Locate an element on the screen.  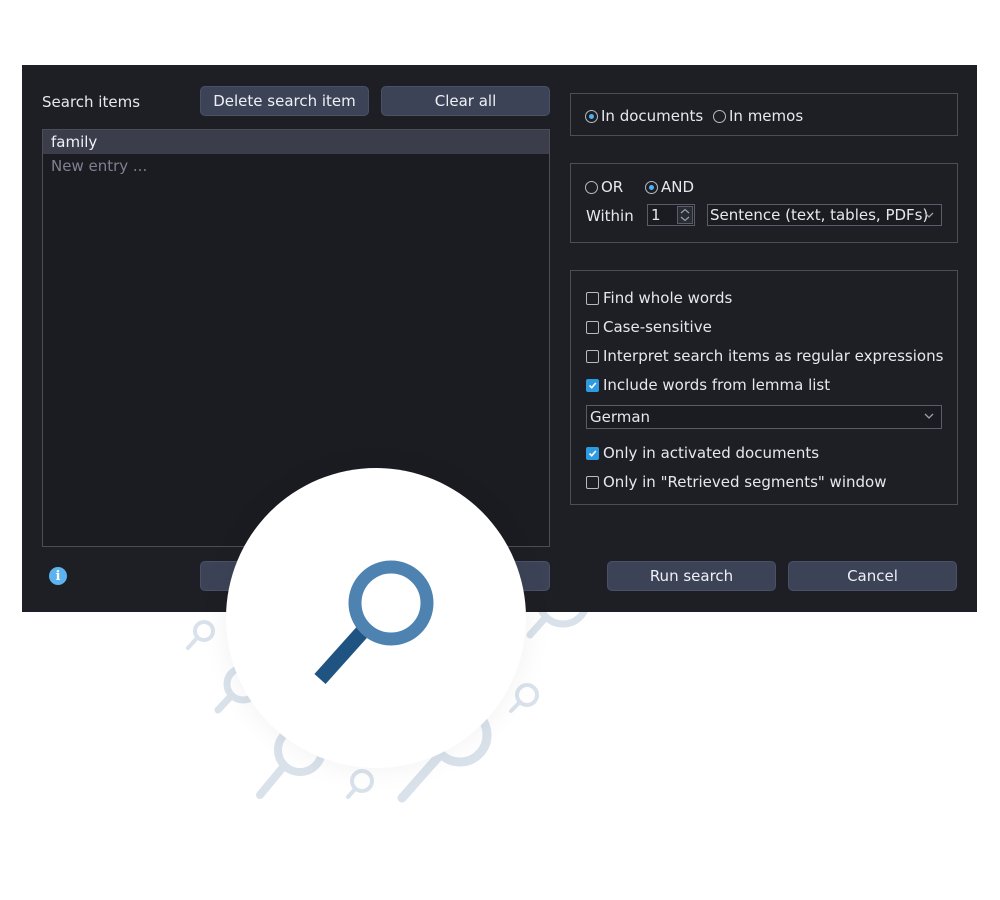
or-label: OR is located at coordinates (612, 187).